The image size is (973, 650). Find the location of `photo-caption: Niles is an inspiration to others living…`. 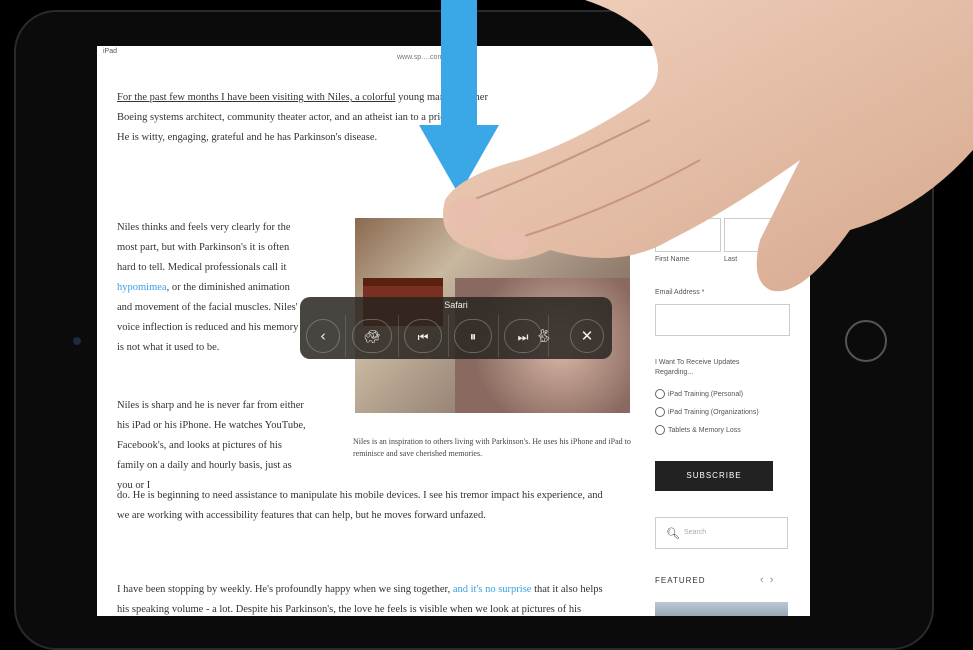

photo-caption: Niles is an inspiration to others living… is located at coordinates (492, 447).